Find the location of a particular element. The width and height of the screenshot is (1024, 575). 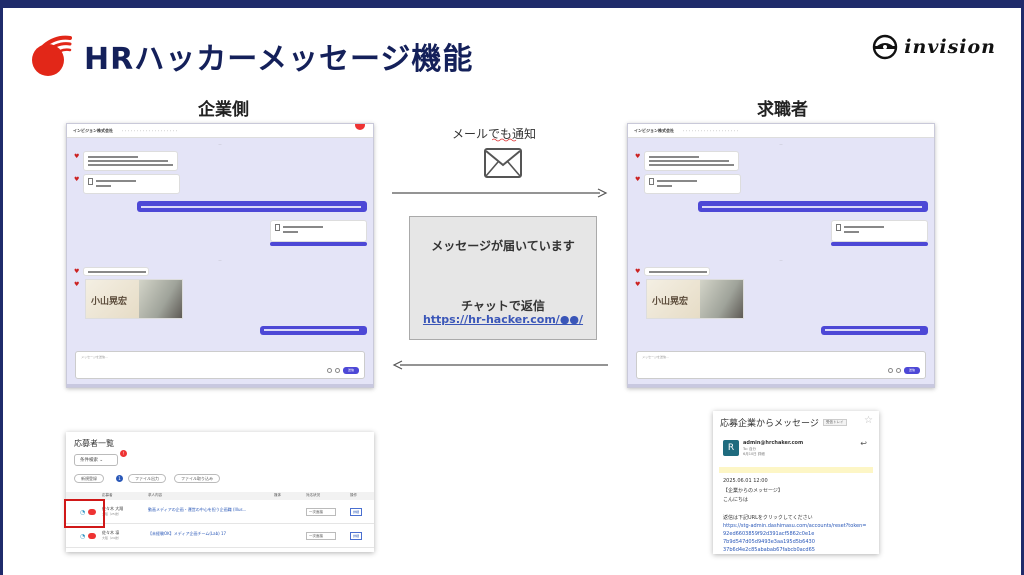

applicant-list-title: 応募者一覧 is located at coordinates (94, 443).